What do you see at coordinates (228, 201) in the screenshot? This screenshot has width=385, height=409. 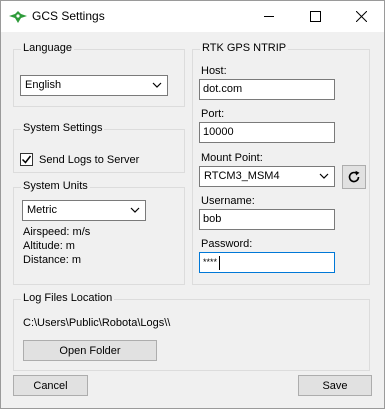 I see `username-label: Username:` at bounding box center [228, 201].